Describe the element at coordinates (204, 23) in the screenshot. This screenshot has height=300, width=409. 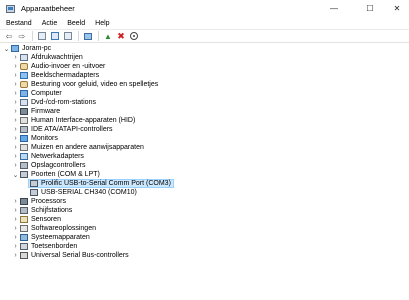
I see `menu-bar: Bestand Actie Beeld Help` at that location.